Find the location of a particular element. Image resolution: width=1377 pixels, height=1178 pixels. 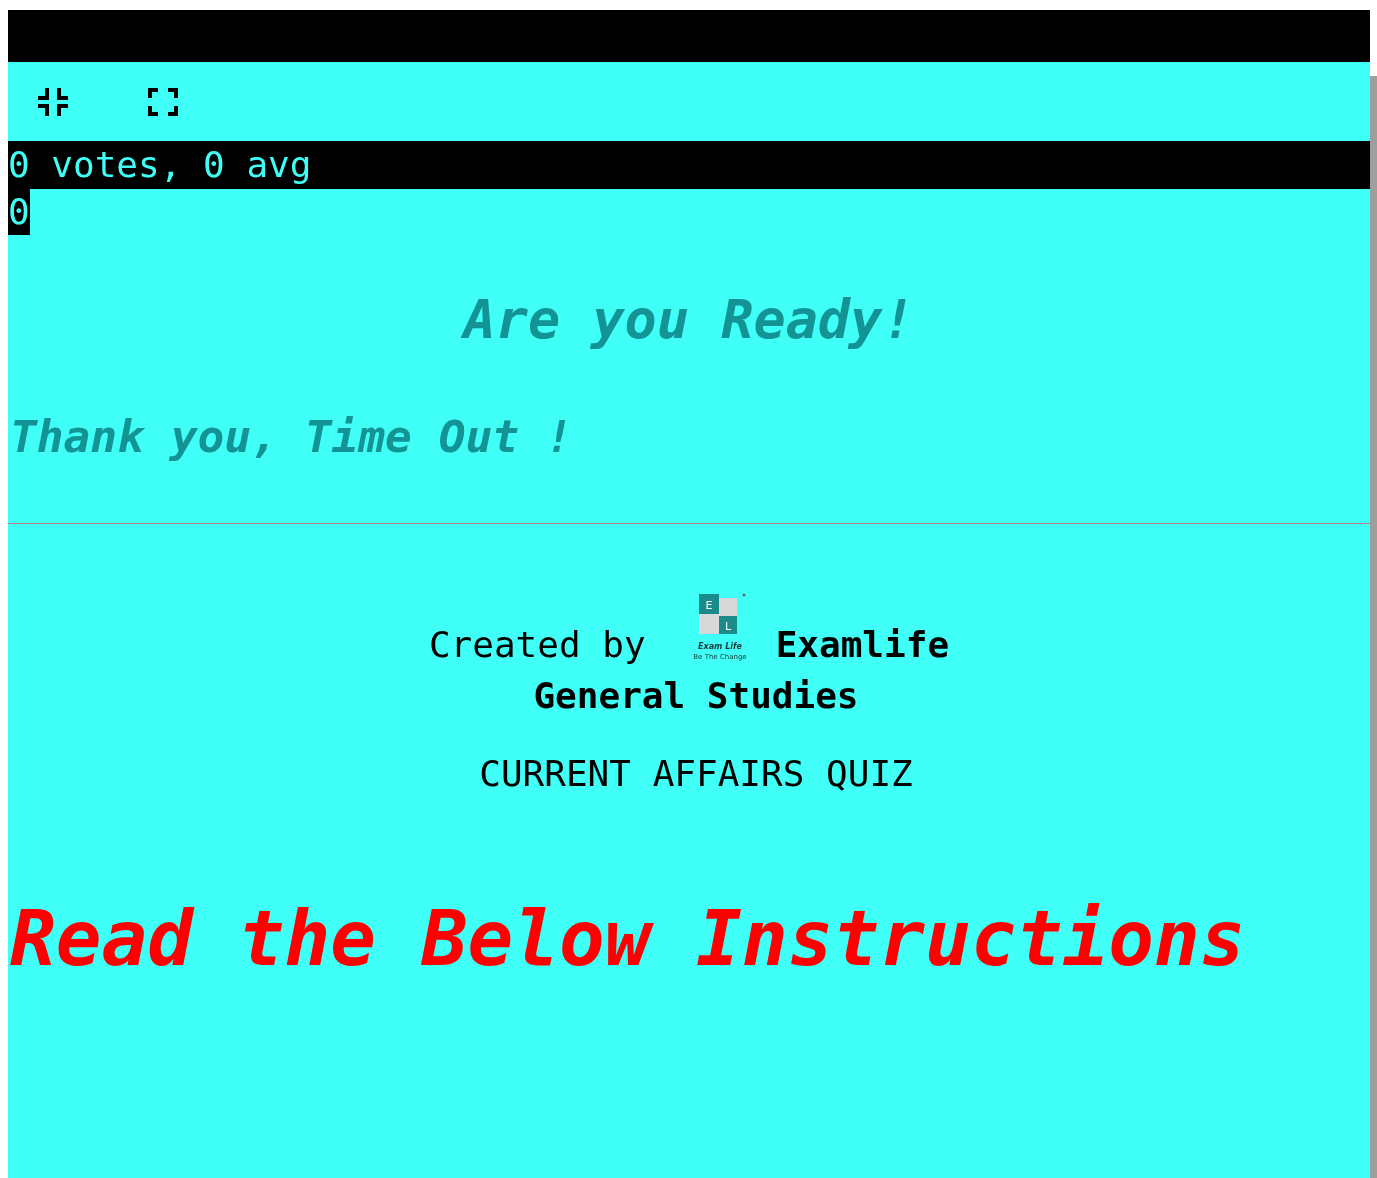

heading: Are you Ready! is located at coordinates (689, 320).